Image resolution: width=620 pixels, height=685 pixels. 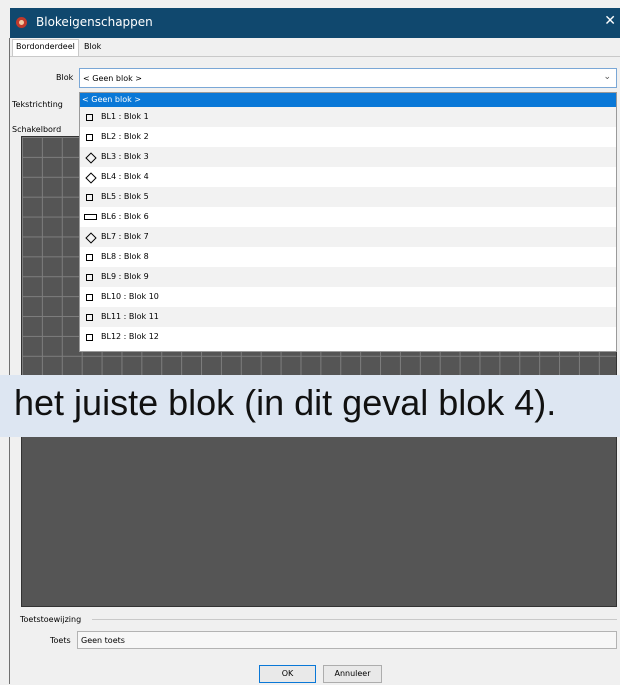 I want to click on dropdown-item-bl12: BL12 : Blok 12, so click(x=348, y=337).